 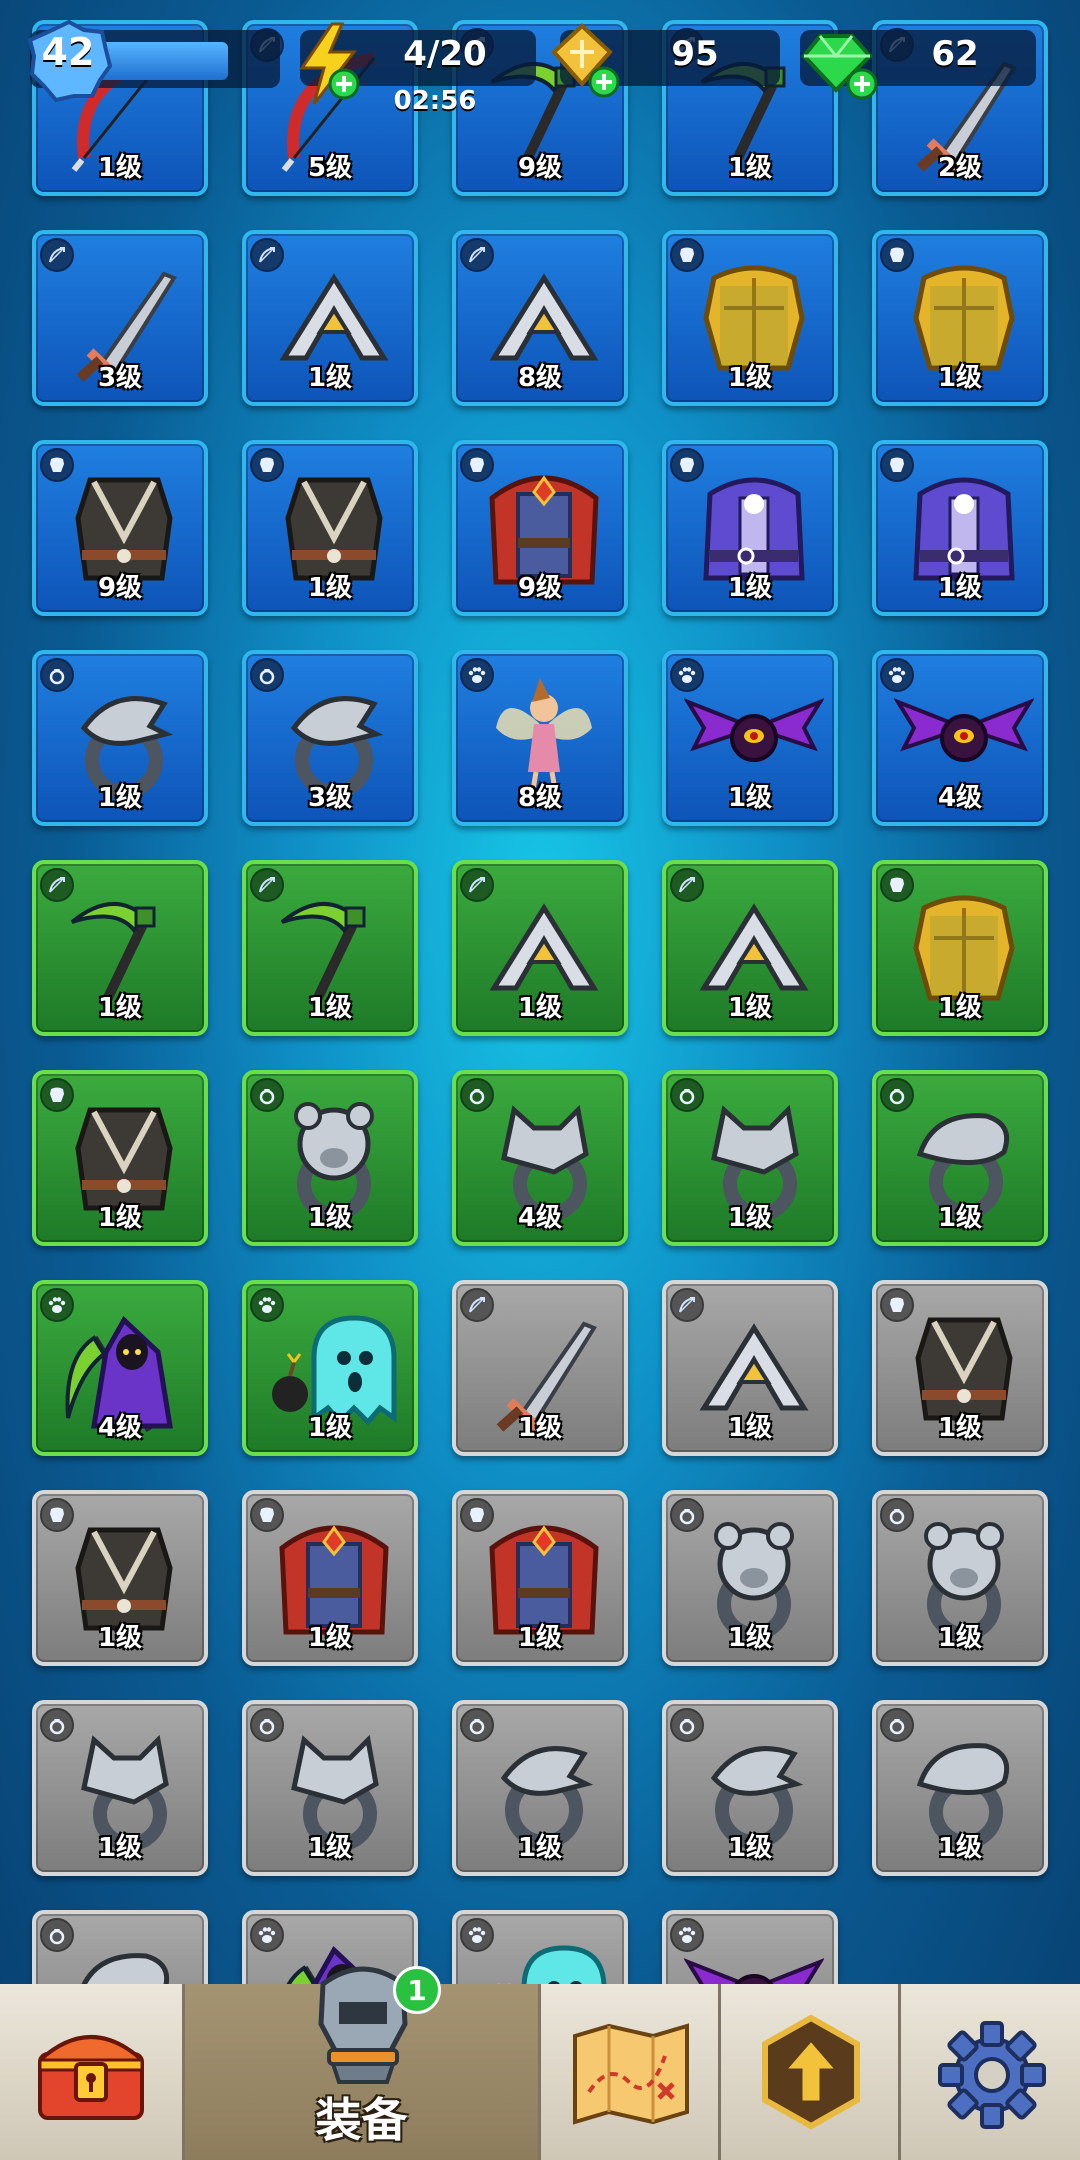 I want to click on item-level: 8级, so click(x=540, y=378).